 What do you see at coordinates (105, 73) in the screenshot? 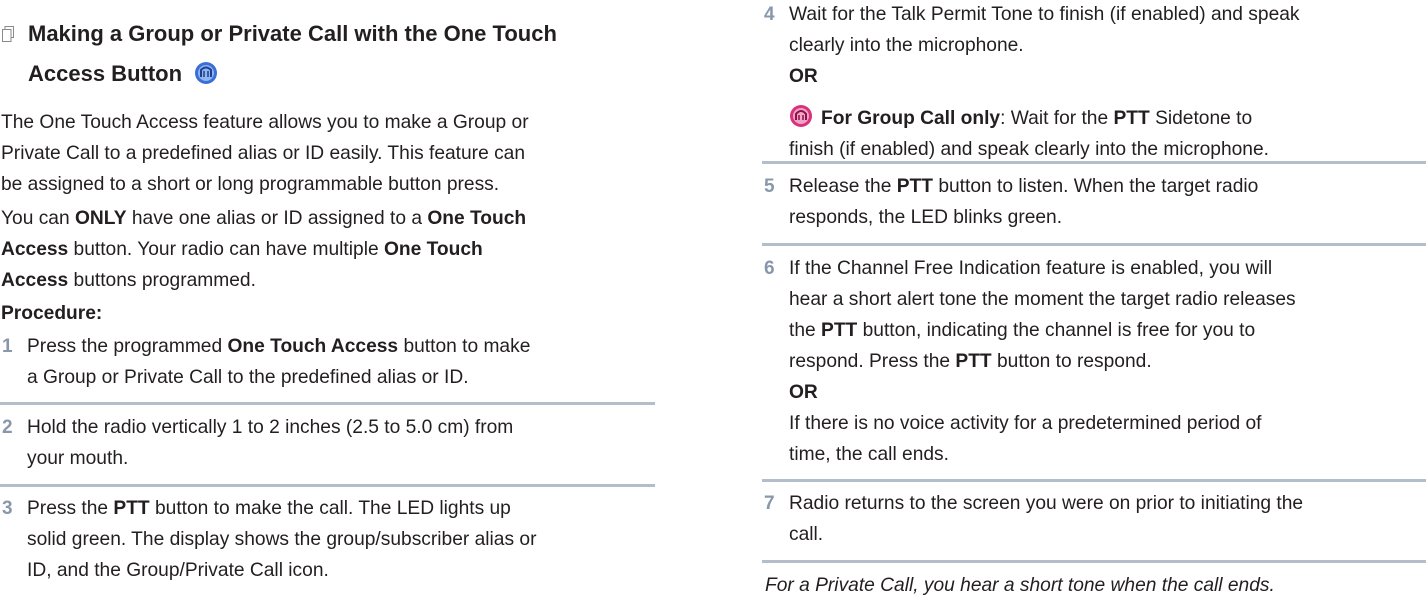
I see `section-title-line2: Access Button` at bounding box center [105, 73].